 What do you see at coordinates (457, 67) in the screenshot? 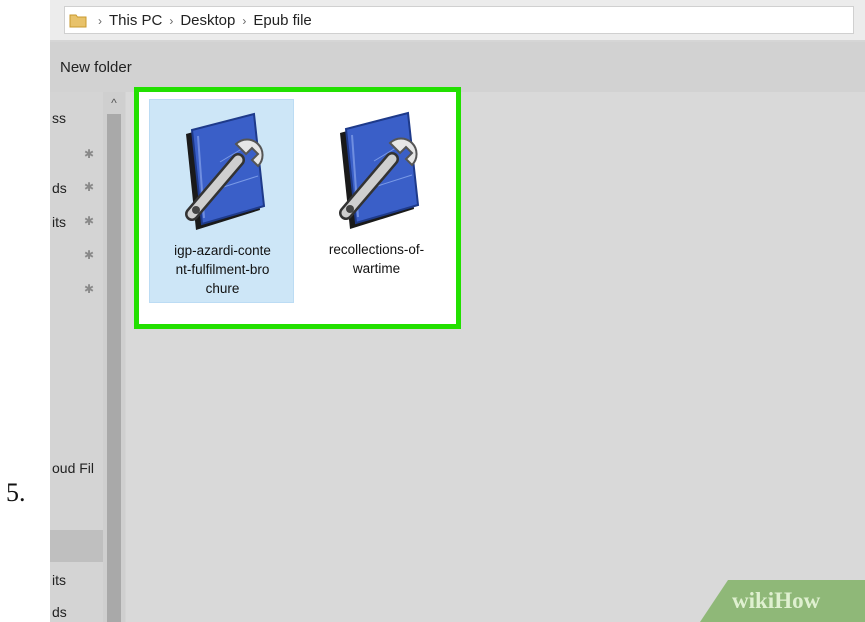
I see `command-toolbar: New folder` at bounding box center [457, 67].